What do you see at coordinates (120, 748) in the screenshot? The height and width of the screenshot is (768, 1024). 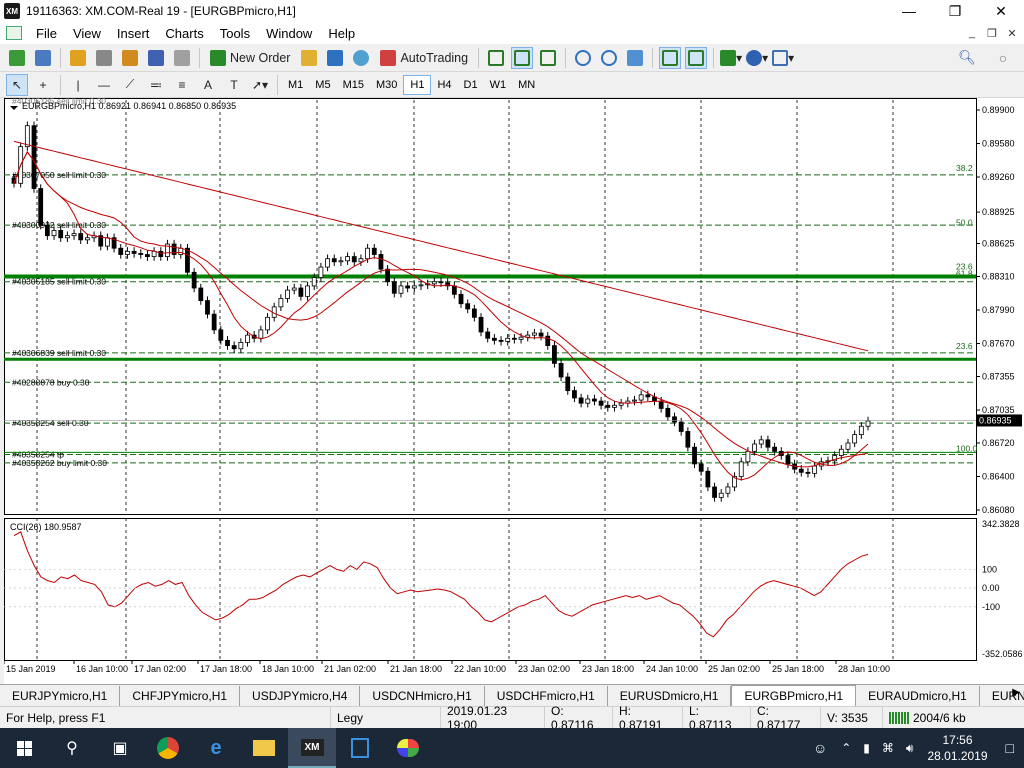 I see `task-view-button: ▣` at bounding box center [120, 748].